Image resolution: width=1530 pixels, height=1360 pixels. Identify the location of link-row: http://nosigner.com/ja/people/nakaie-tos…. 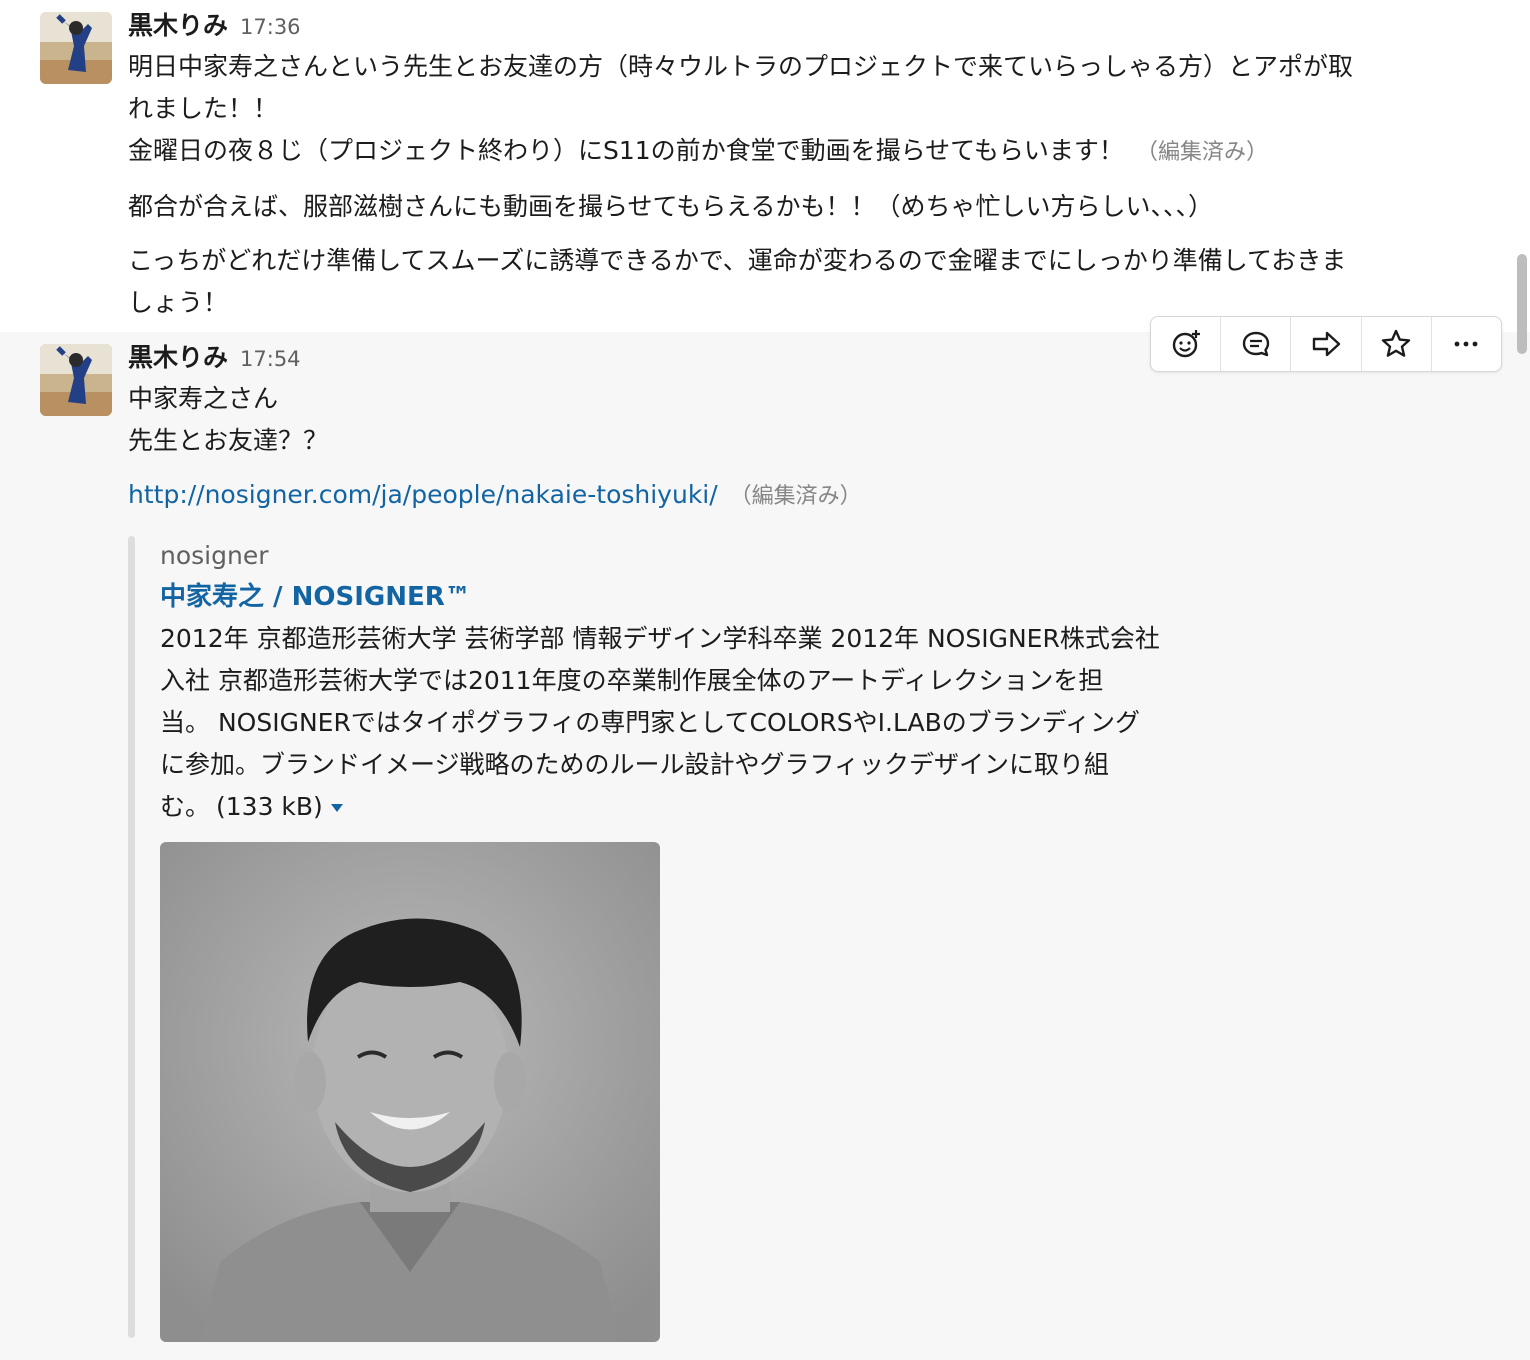
(817, 494).